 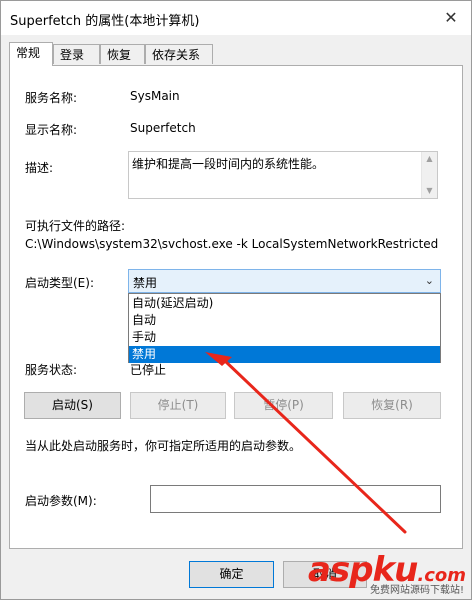 I want to click on service-status-value: 已停止, so click(x=148, y=370).